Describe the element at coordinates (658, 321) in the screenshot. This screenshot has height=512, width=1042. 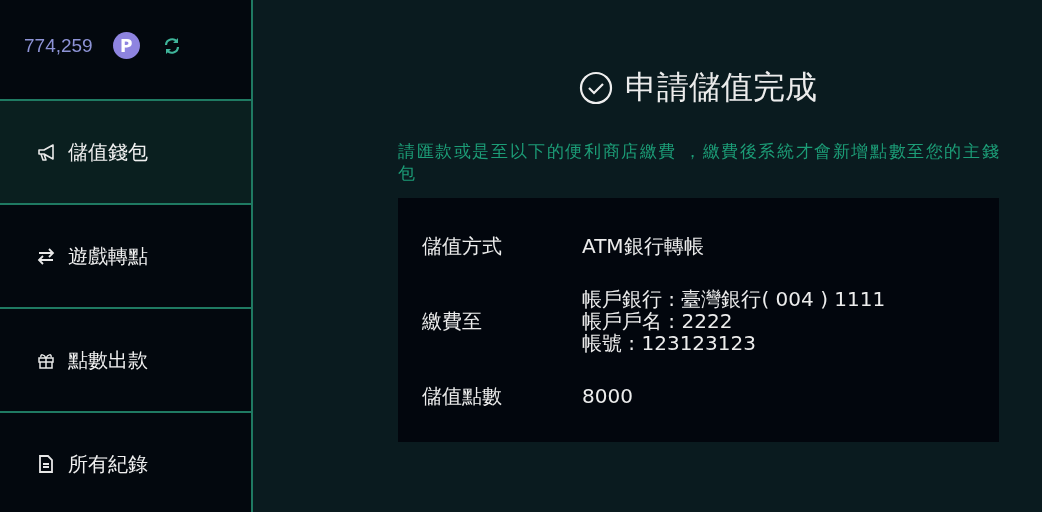
I see `detail-value: 帳戶戶名 : 2222` at that location.